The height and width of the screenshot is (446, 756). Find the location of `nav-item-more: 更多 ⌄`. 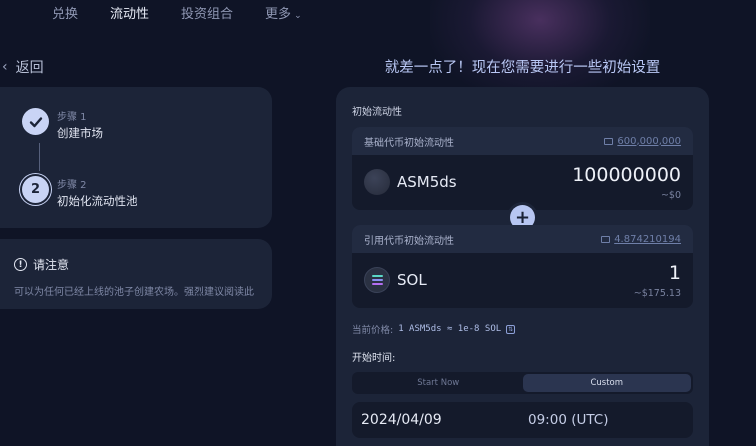

nav-item-more: 更多 ⌄ is located at coordinates (283, 12).